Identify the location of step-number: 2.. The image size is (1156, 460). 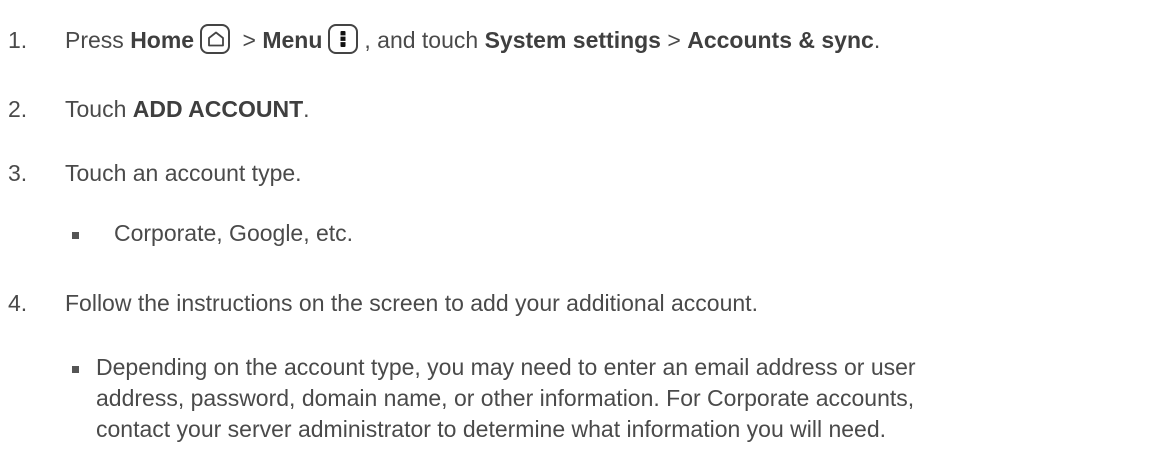
(18, 109).